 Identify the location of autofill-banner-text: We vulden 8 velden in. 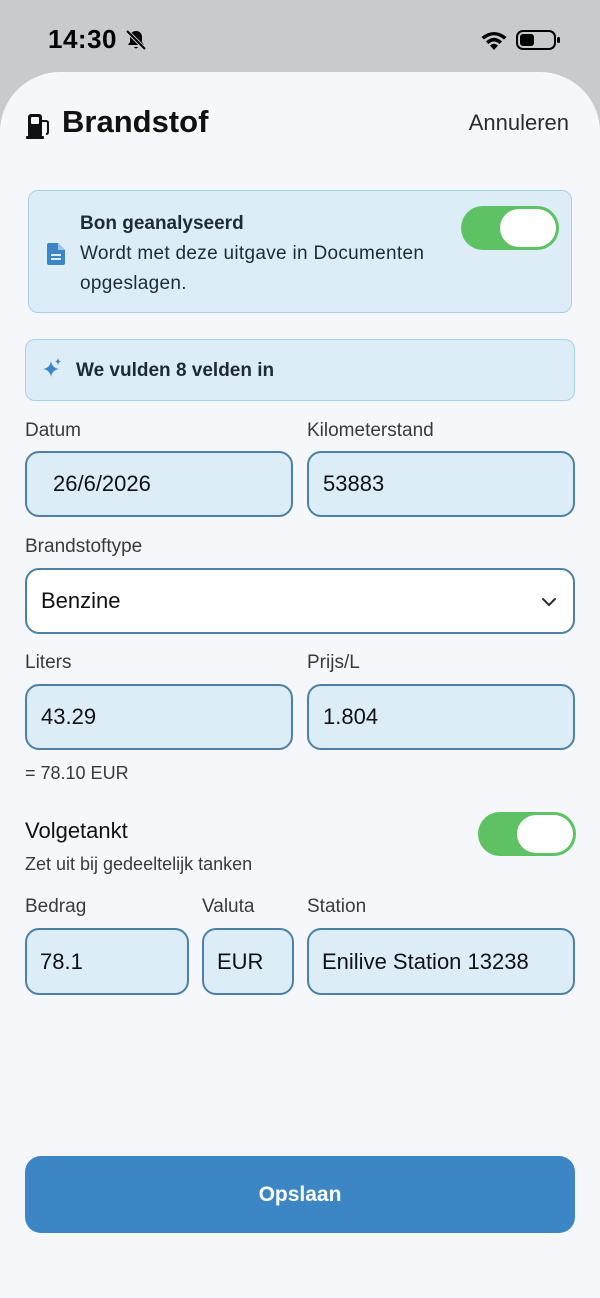
(175, 370).